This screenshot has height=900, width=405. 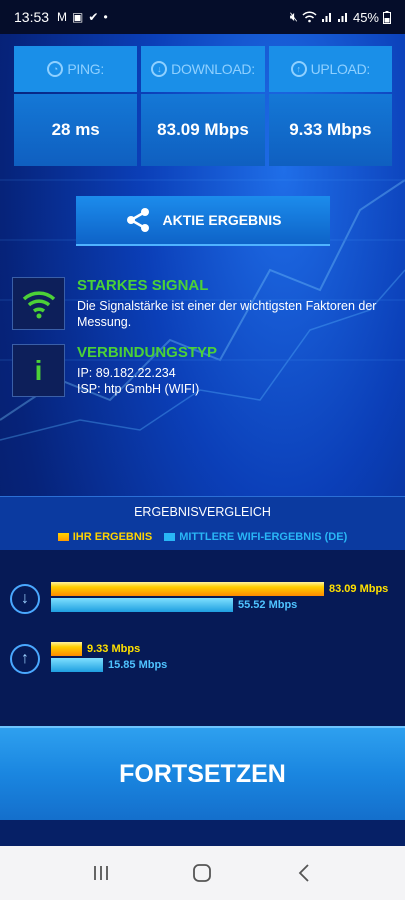 I want to click on comparison-title: ERGEBNISVERGLEICH, so click(x=202, y=512).